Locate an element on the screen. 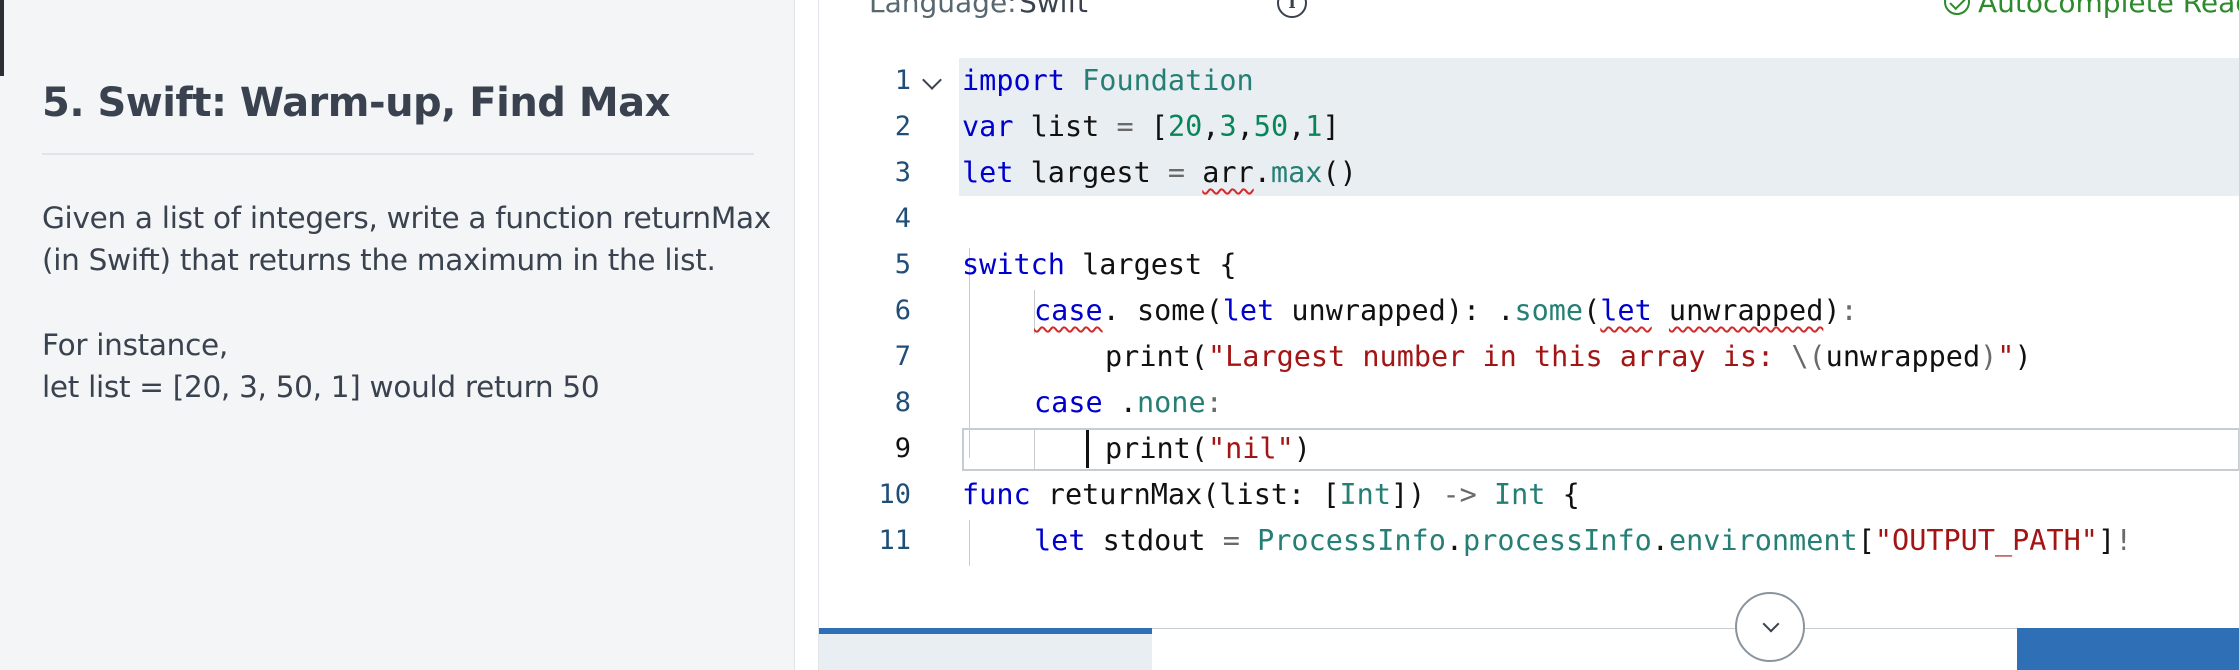 This screenshot has width=2239, height=670. editor-footer-bar is located at coordinates (1529, 649).